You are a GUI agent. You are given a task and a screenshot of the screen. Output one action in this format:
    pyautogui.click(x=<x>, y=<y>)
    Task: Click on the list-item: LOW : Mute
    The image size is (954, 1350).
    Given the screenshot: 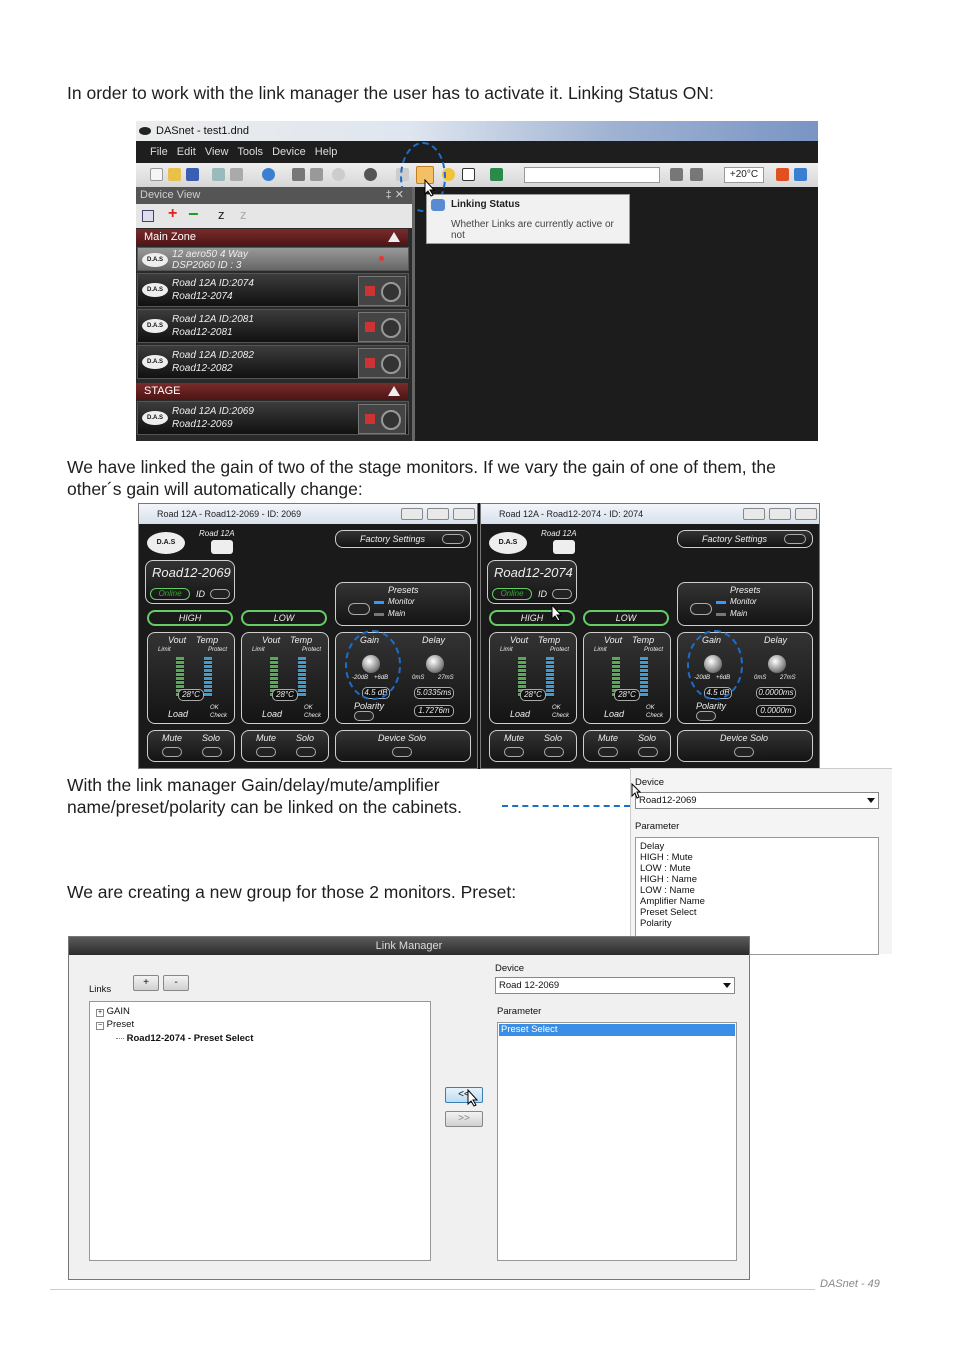 What is the action you would take?
    pyautogui.click(x=757, y=868)
    